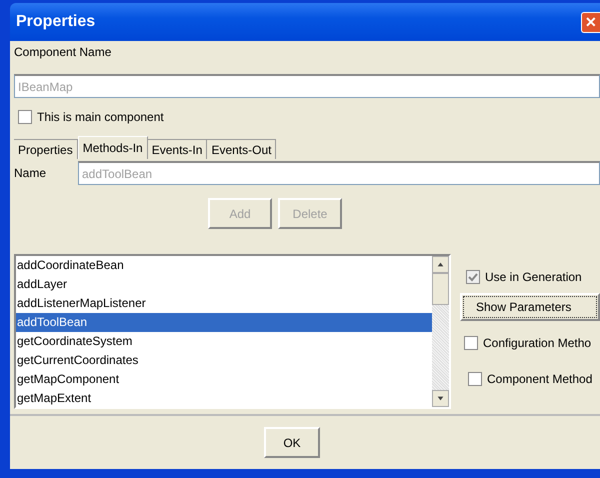 This screenshot has height=478, width=600. I want to click on ok-button: OK, so click(292, 442).